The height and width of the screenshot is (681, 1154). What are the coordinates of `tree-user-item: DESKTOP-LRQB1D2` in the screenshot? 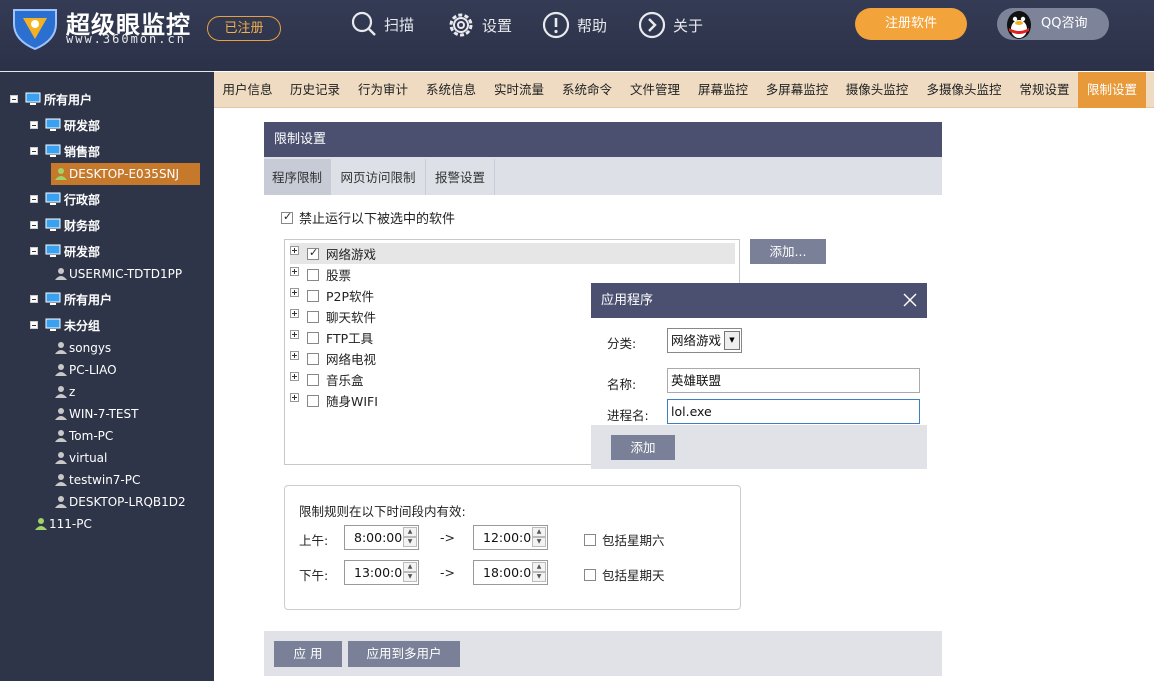 It's located at (120, 502).